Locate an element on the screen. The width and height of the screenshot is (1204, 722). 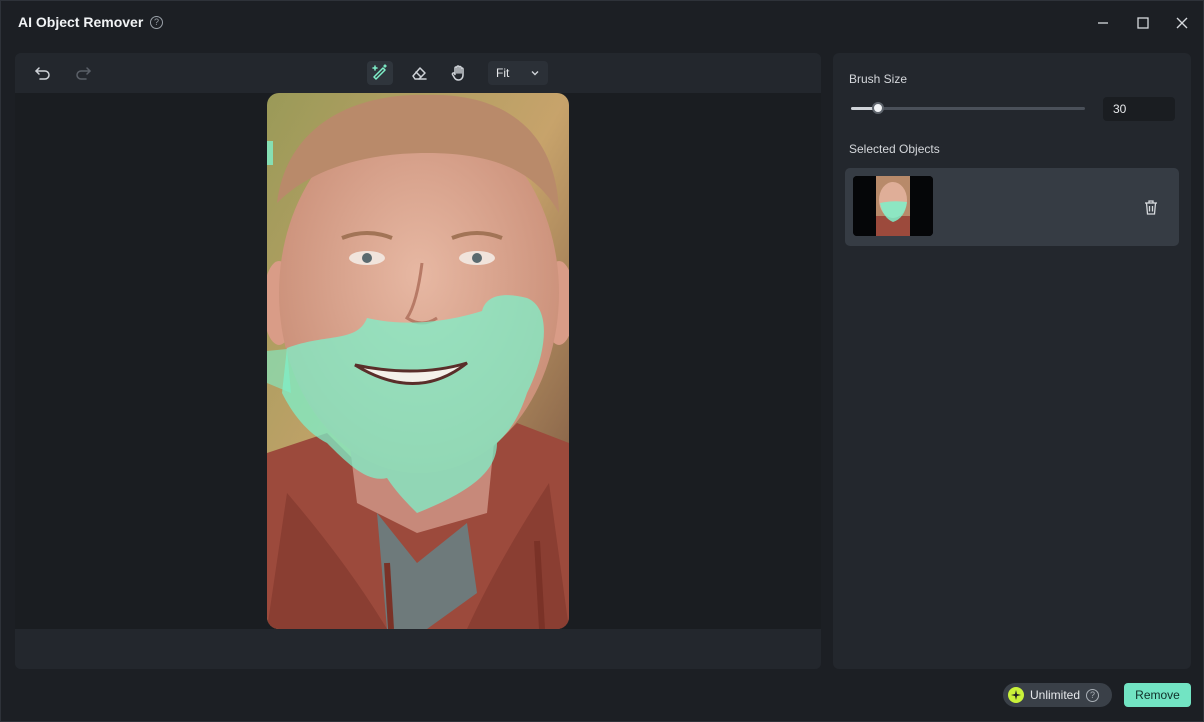
brush-size-label: Brush Size is located at coordinates (878, 79).